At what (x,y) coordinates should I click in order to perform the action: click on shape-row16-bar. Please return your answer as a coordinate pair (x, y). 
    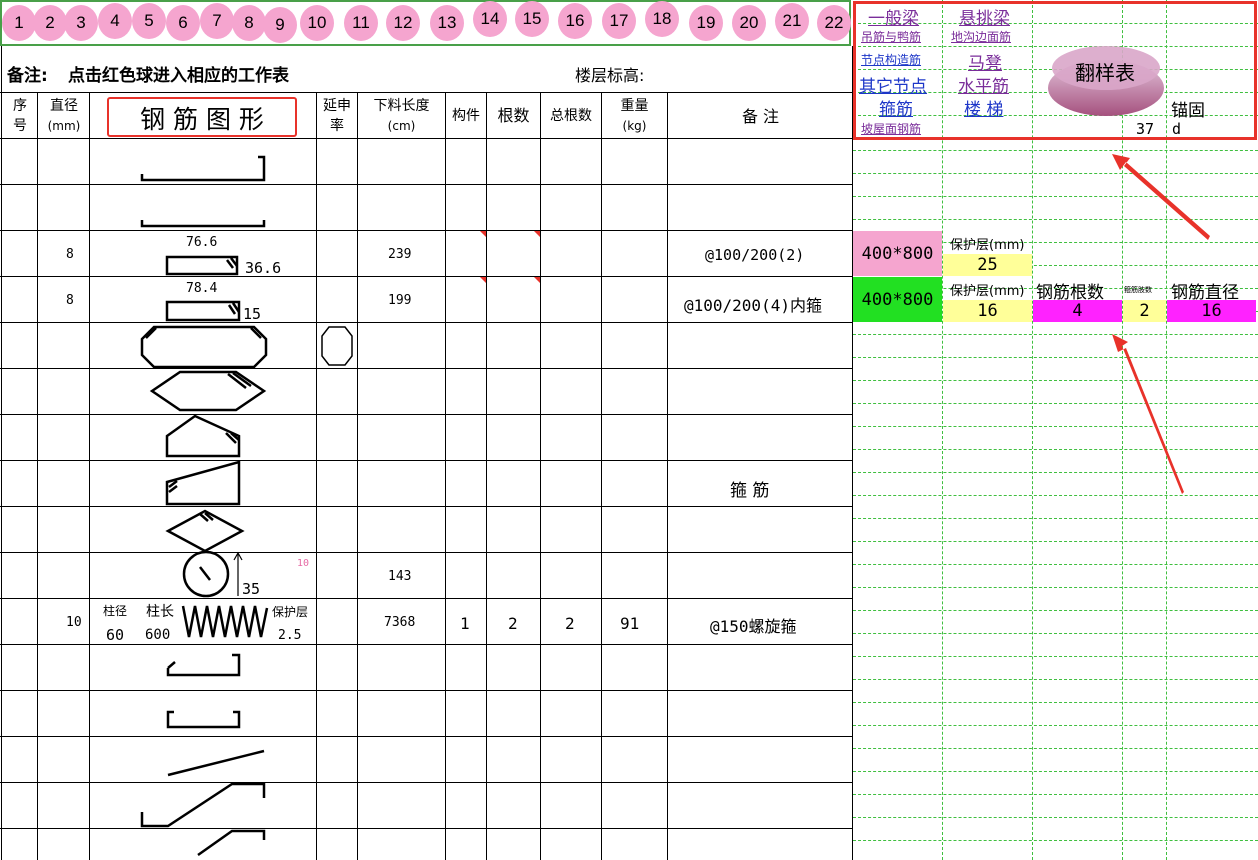
    Looking at the image, I should click on (231, 843).